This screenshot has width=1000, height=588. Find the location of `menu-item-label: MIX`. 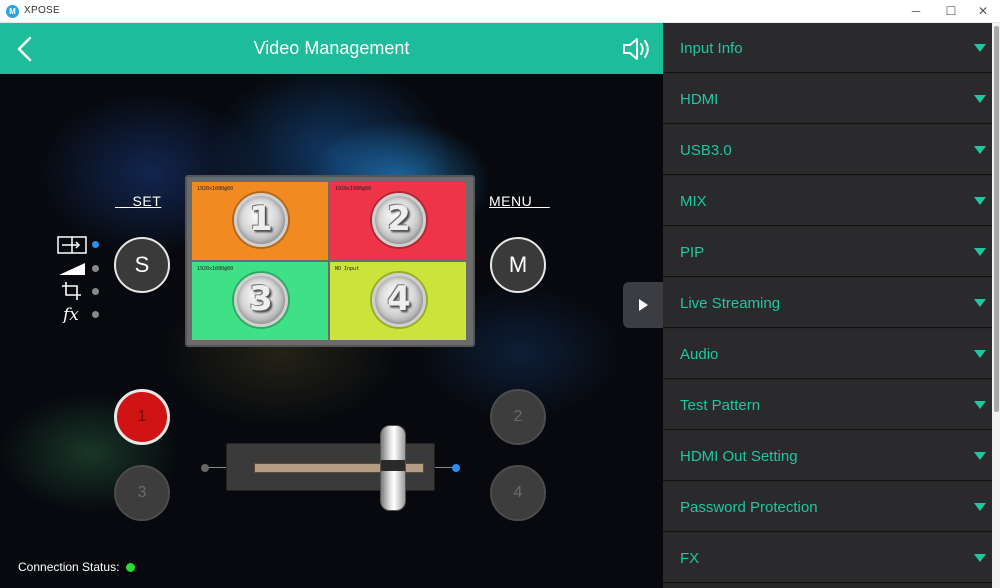

menu-item-label: MIX is located at coordinates (693, 201).